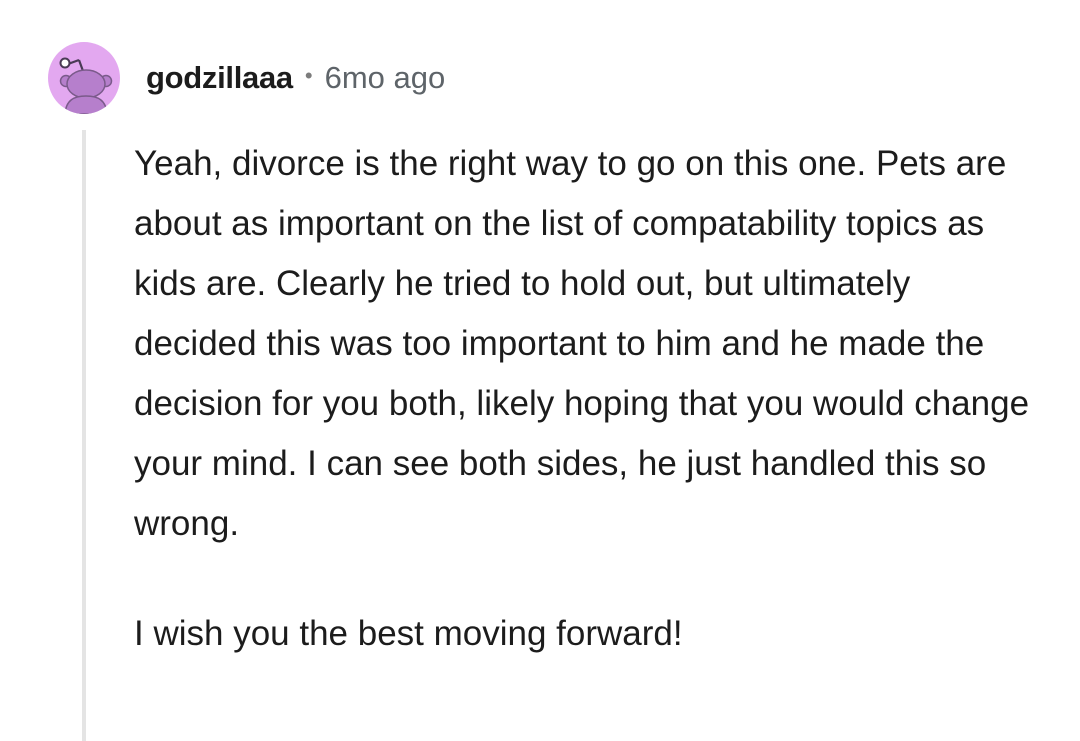  What do you see at coordinates (84, 435) in the screenshot?
I see `thread-collapse-line` at bounding box center [84, 435].